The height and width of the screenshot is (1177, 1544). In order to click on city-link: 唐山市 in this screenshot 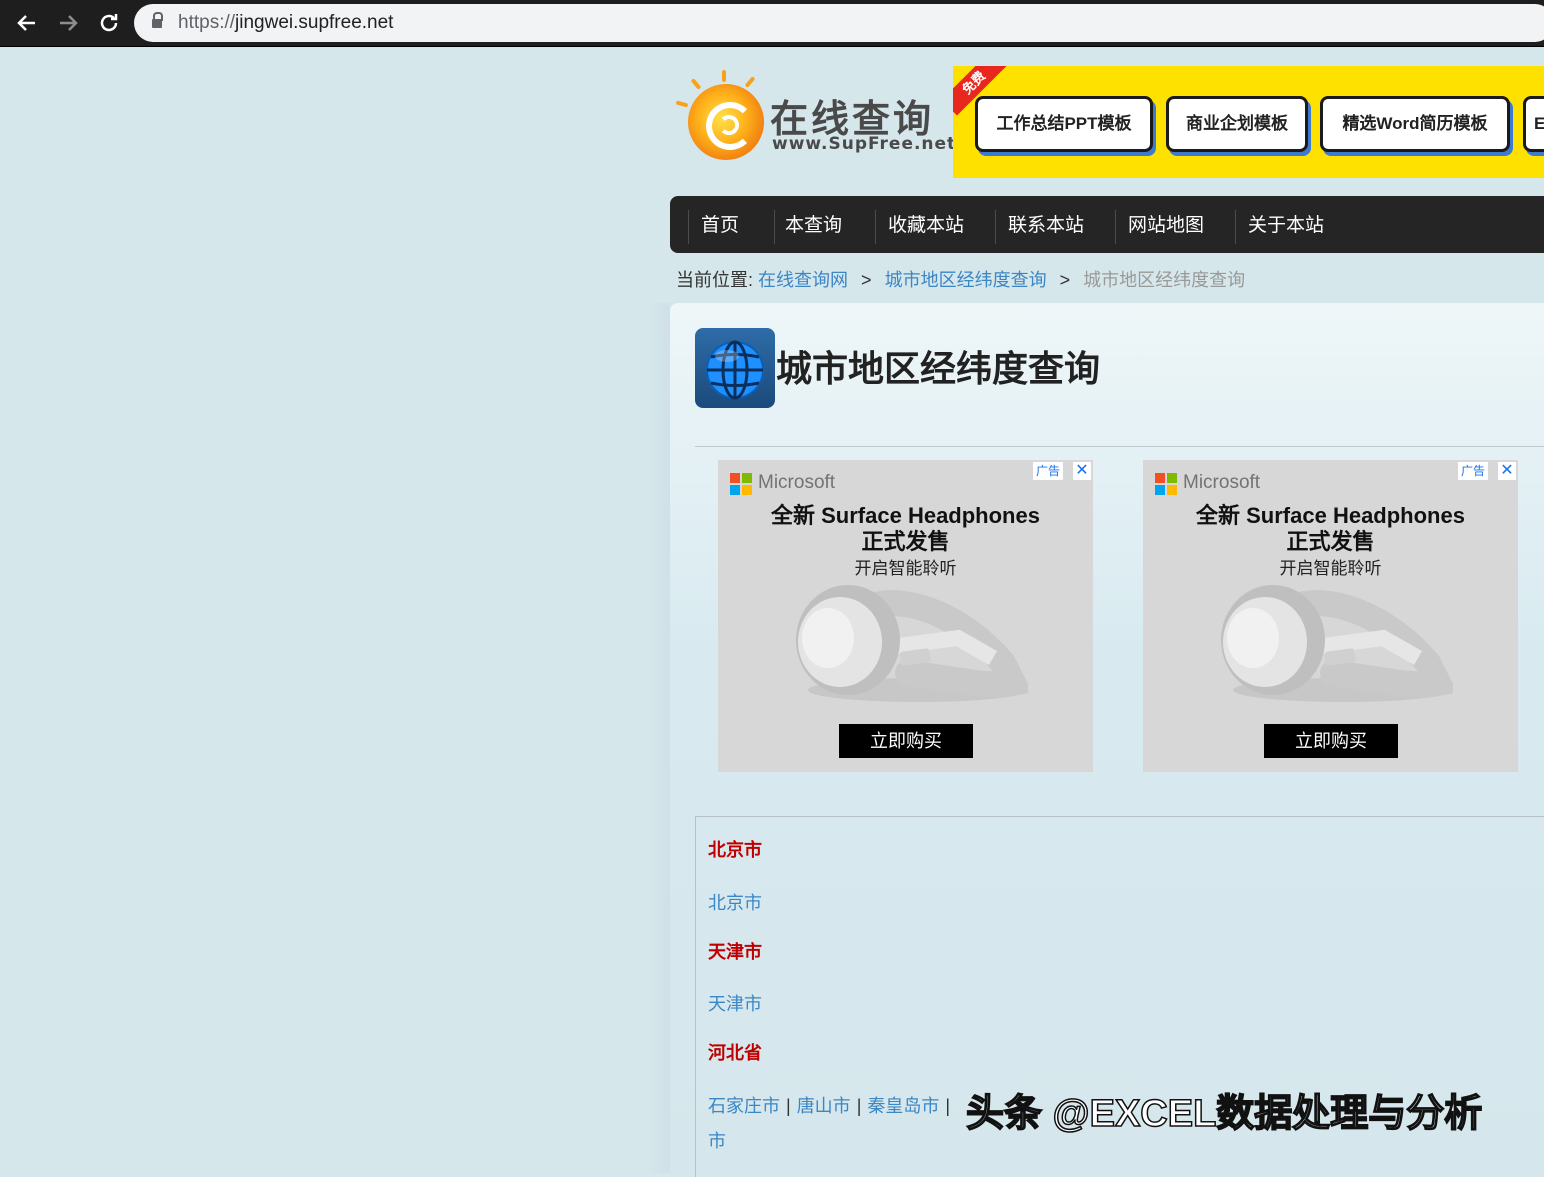, I will do `click(824, 1106)`.